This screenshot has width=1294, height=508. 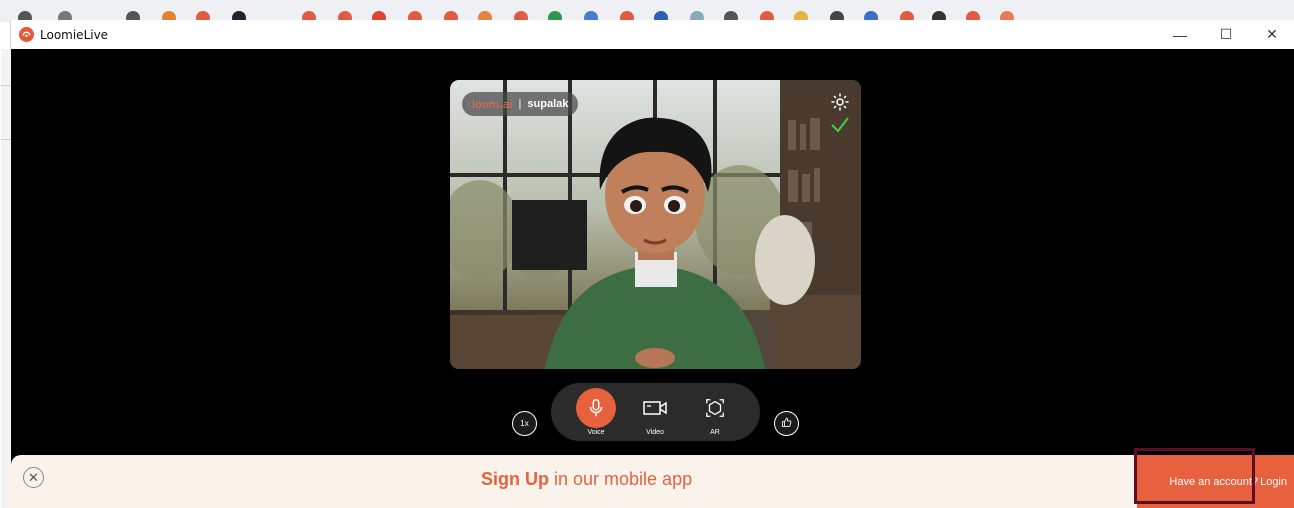 What do you see at coordinates (655, 408) in the screenshot?
I see `video-camera-icon` at bounding box center [655, 408].